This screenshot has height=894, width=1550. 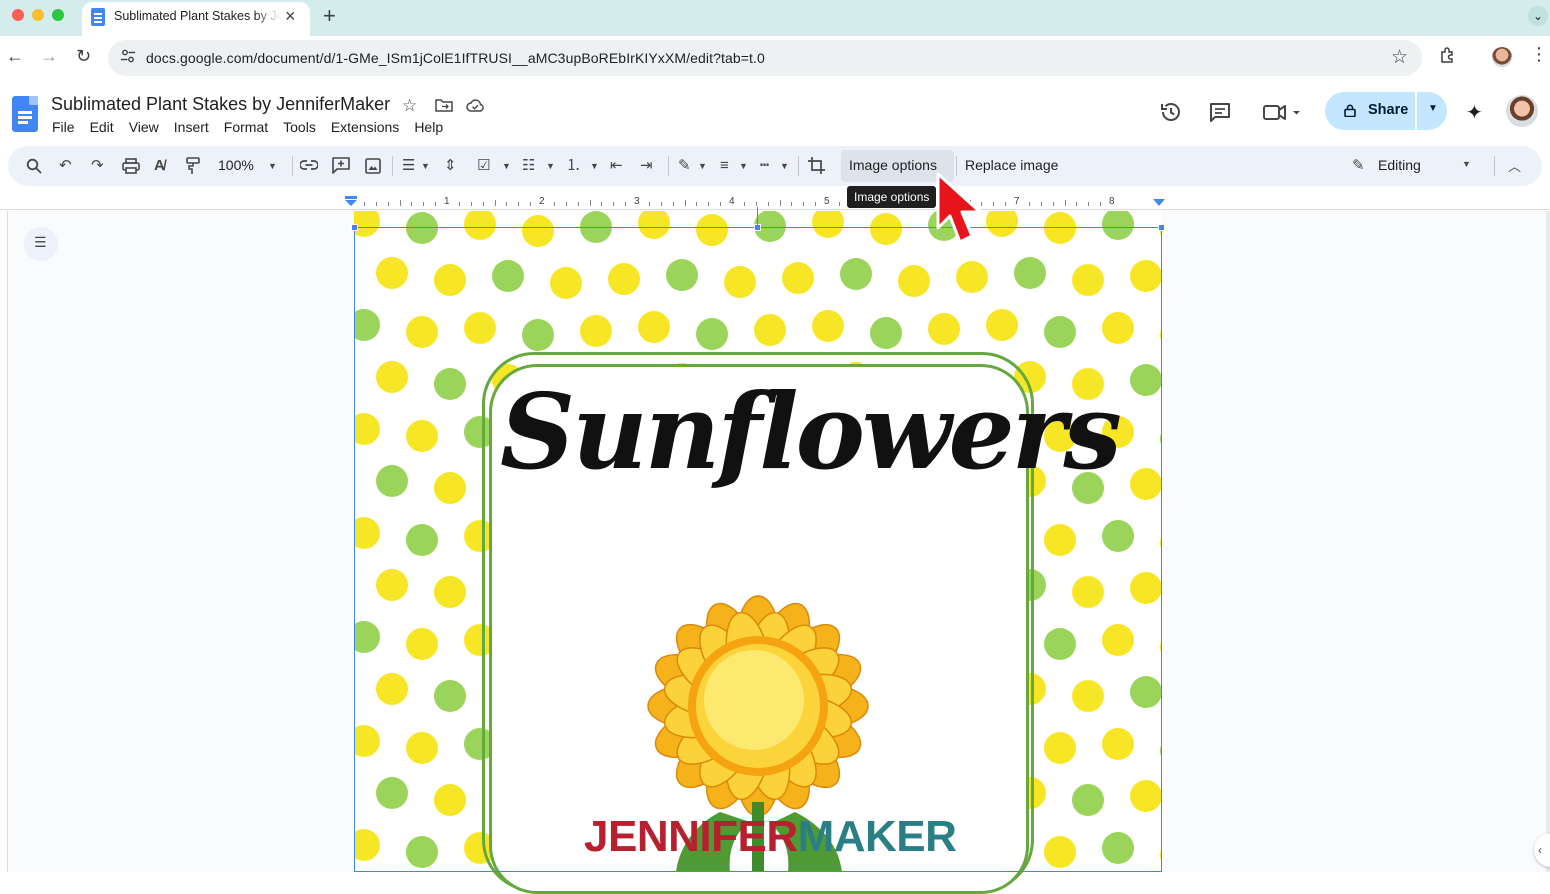 What do you see at coordinates (18, 15) in the screenshot?
I see `close-window-button` at bounding box center [18, 15].